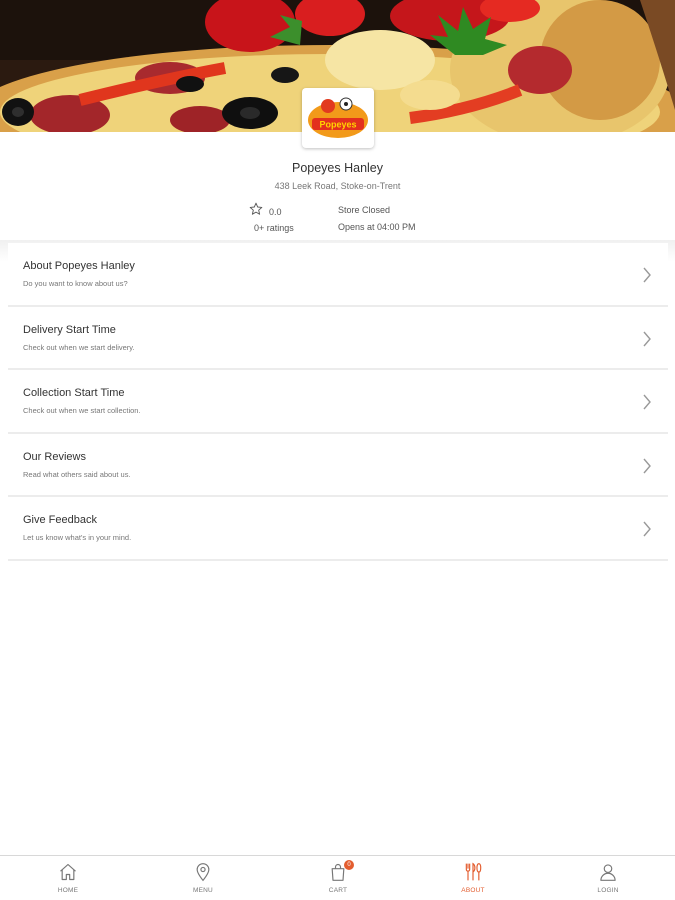 The height and width of the screenshot is (900, 675). I want to click on bottom-navigation: HOME MENU 0 CART ABOUT LOGIN, so click(337, 877).